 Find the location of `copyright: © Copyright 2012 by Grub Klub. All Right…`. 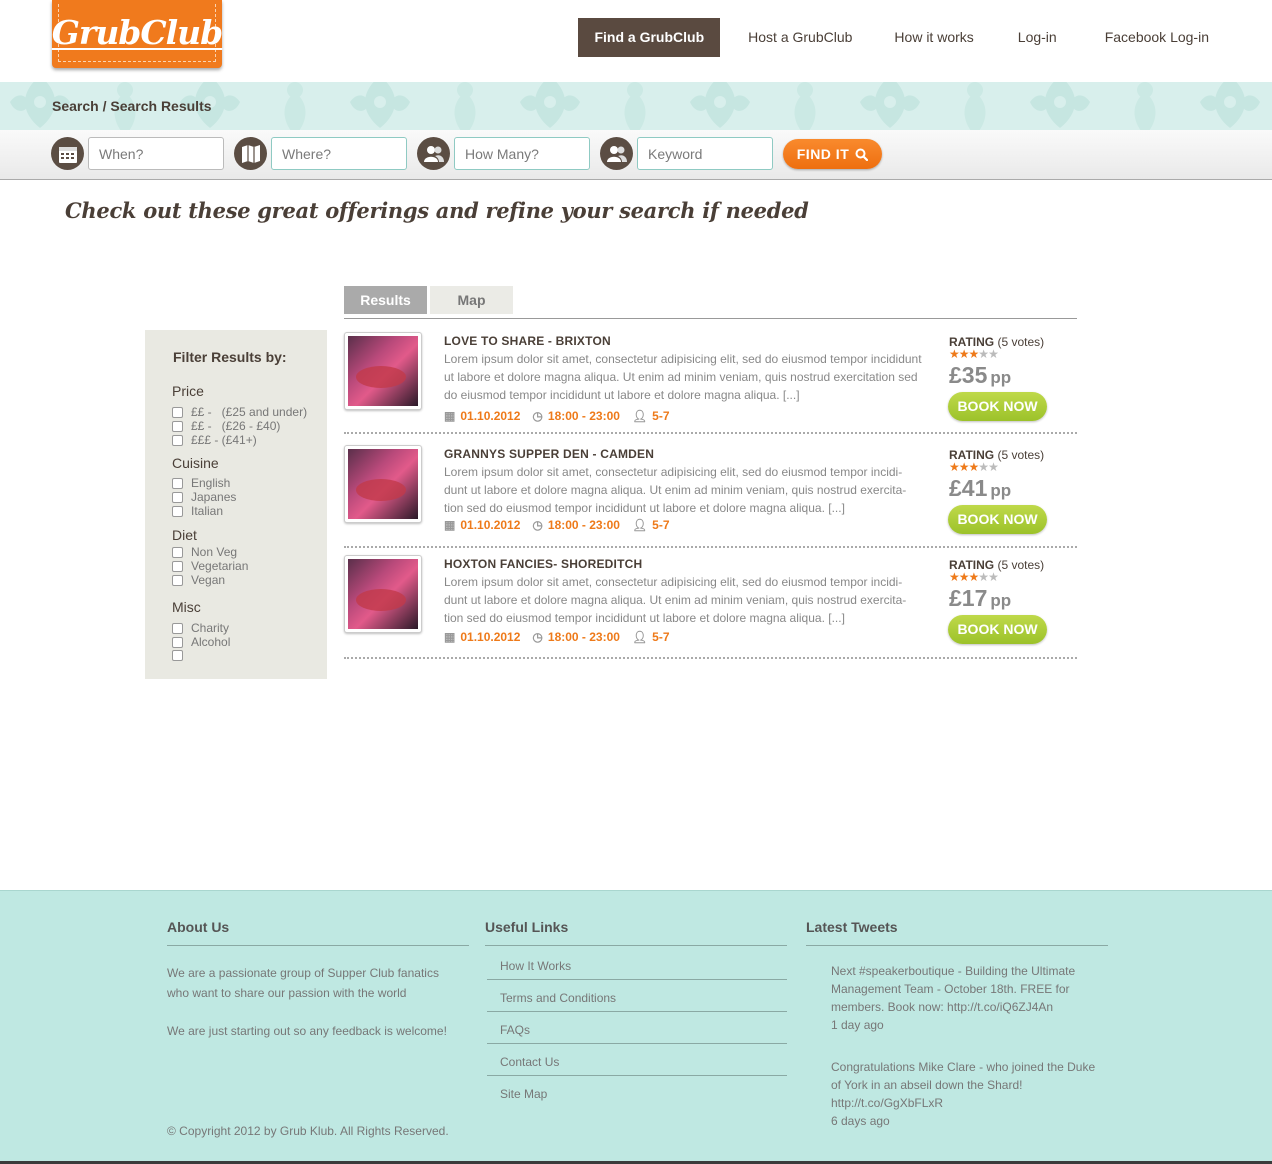

copyright: © Copyright 2012 by Grub Klub. All Right… is located at coordinates (308, 1131).